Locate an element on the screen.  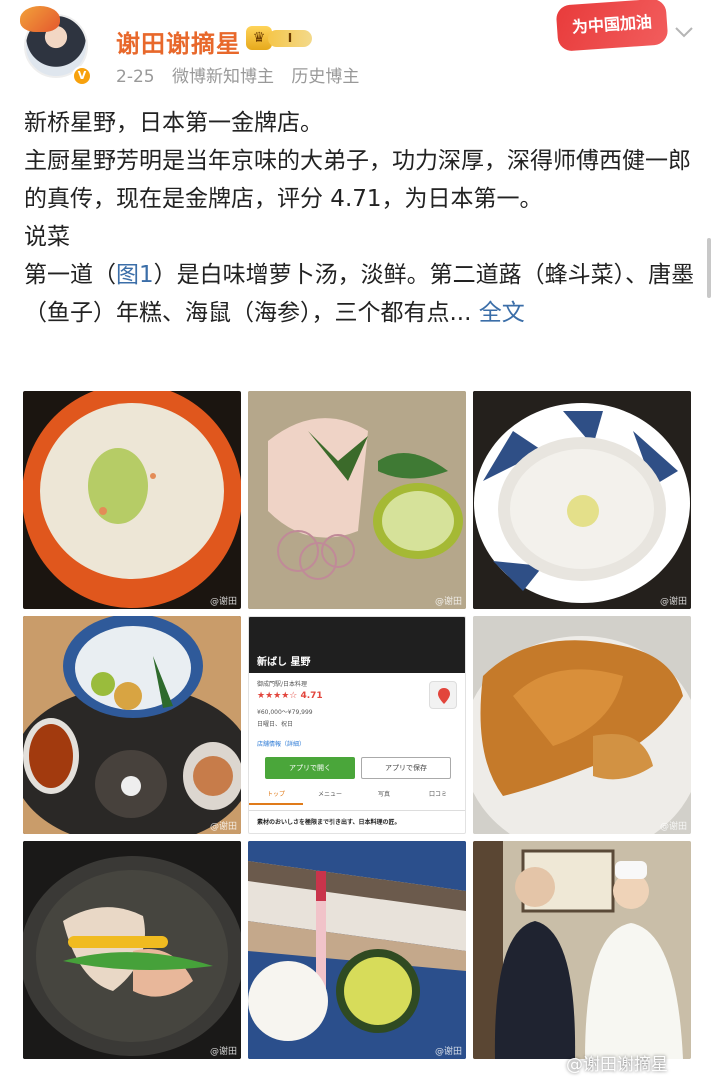
grilled-fish-image is located at coordinates (357, 950).